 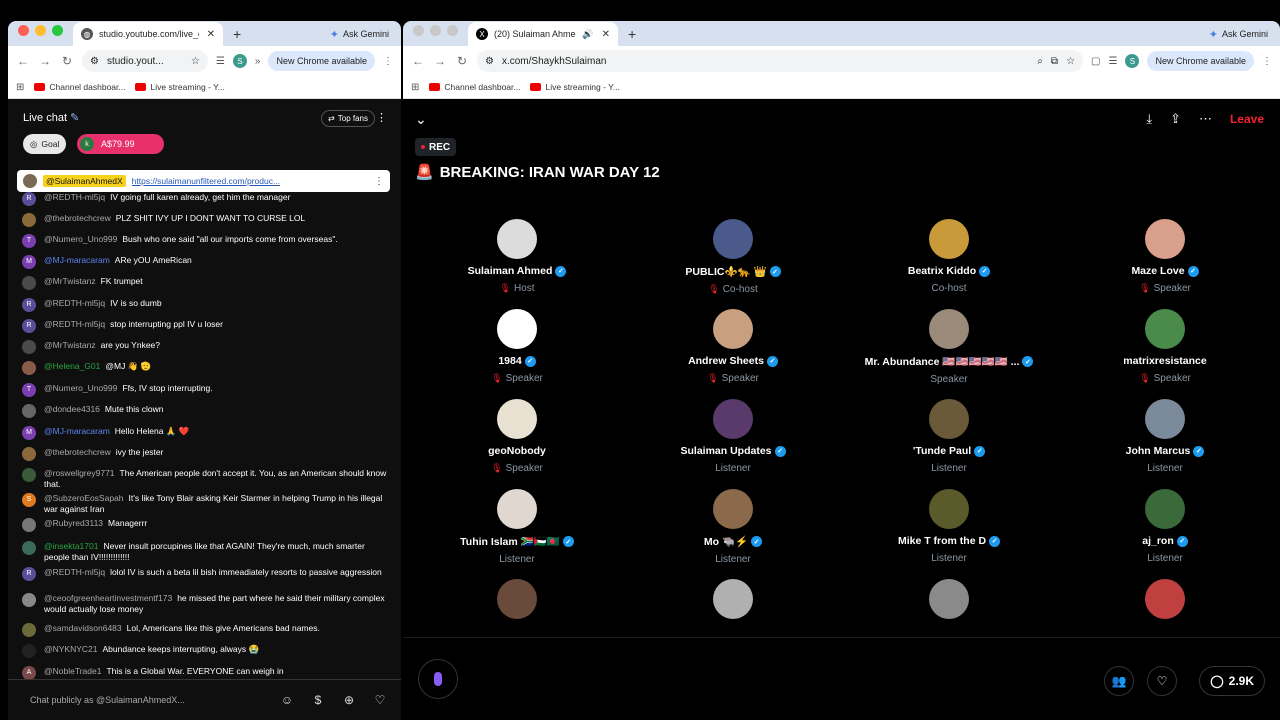 What do you see at coordinates (211, 34) in the screenshot?
I see `close-tab-icon: ✕` at bounding box center [211, 34].